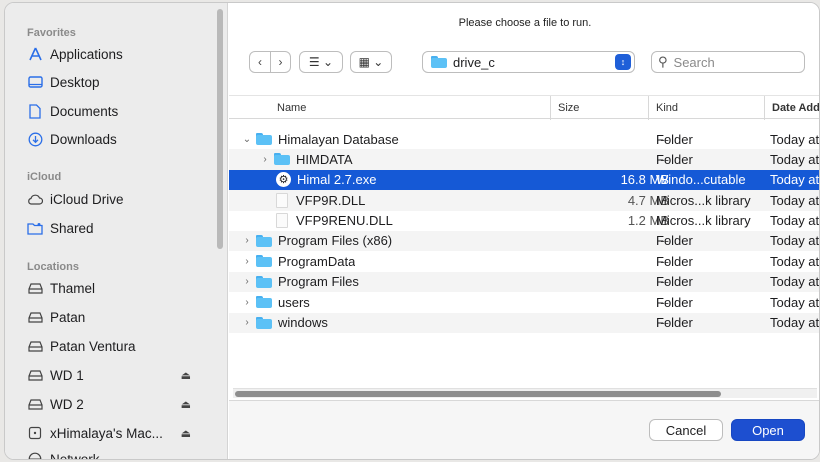 This screenshot has width=820, height=462. I want to click on sidebar-section-favorites: Favorites, so click(51, 33).